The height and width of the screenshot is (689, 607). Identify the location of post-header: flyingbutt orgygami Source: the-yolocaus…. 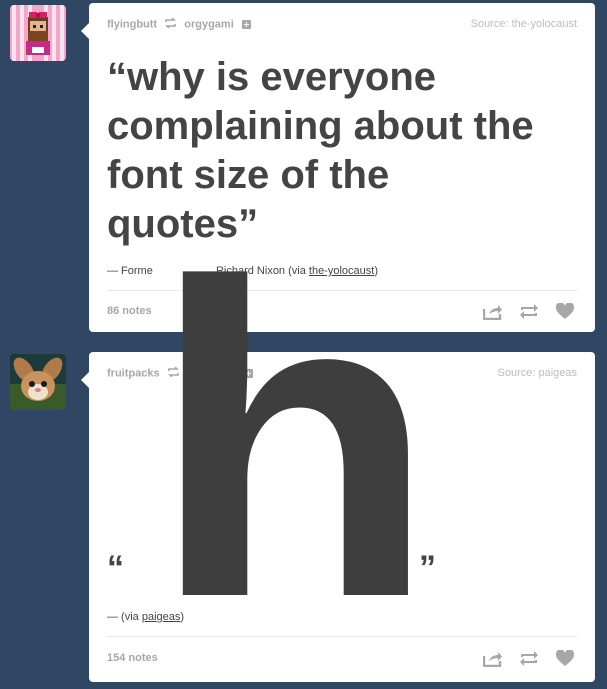
(342, 25).